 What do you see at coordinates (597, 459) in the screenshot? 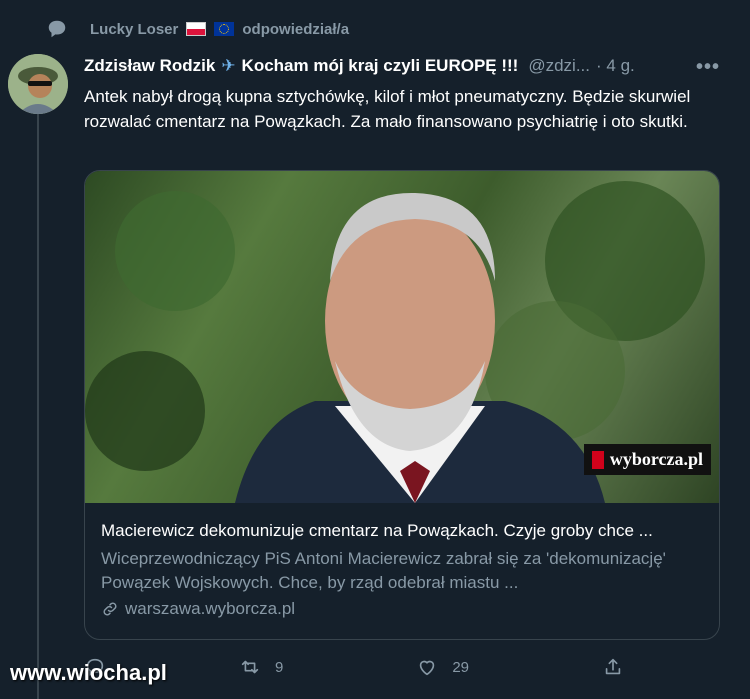
I see `wyborcza-logo-mark` at bounding box center [597, 459].